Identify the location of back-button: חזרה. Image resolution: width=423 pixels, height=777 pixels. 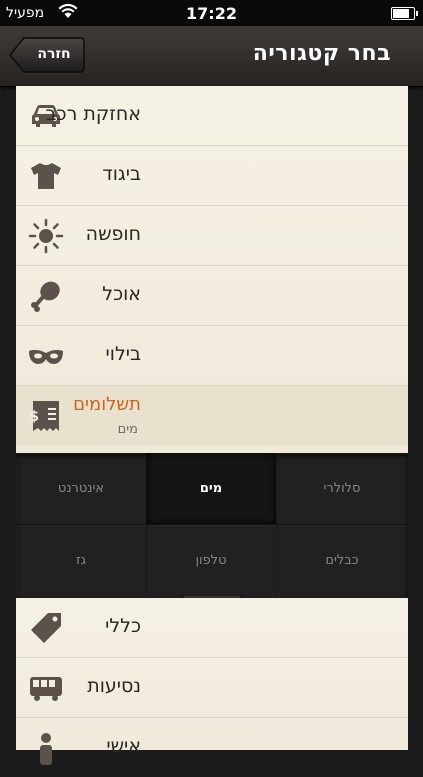
(47, 55).